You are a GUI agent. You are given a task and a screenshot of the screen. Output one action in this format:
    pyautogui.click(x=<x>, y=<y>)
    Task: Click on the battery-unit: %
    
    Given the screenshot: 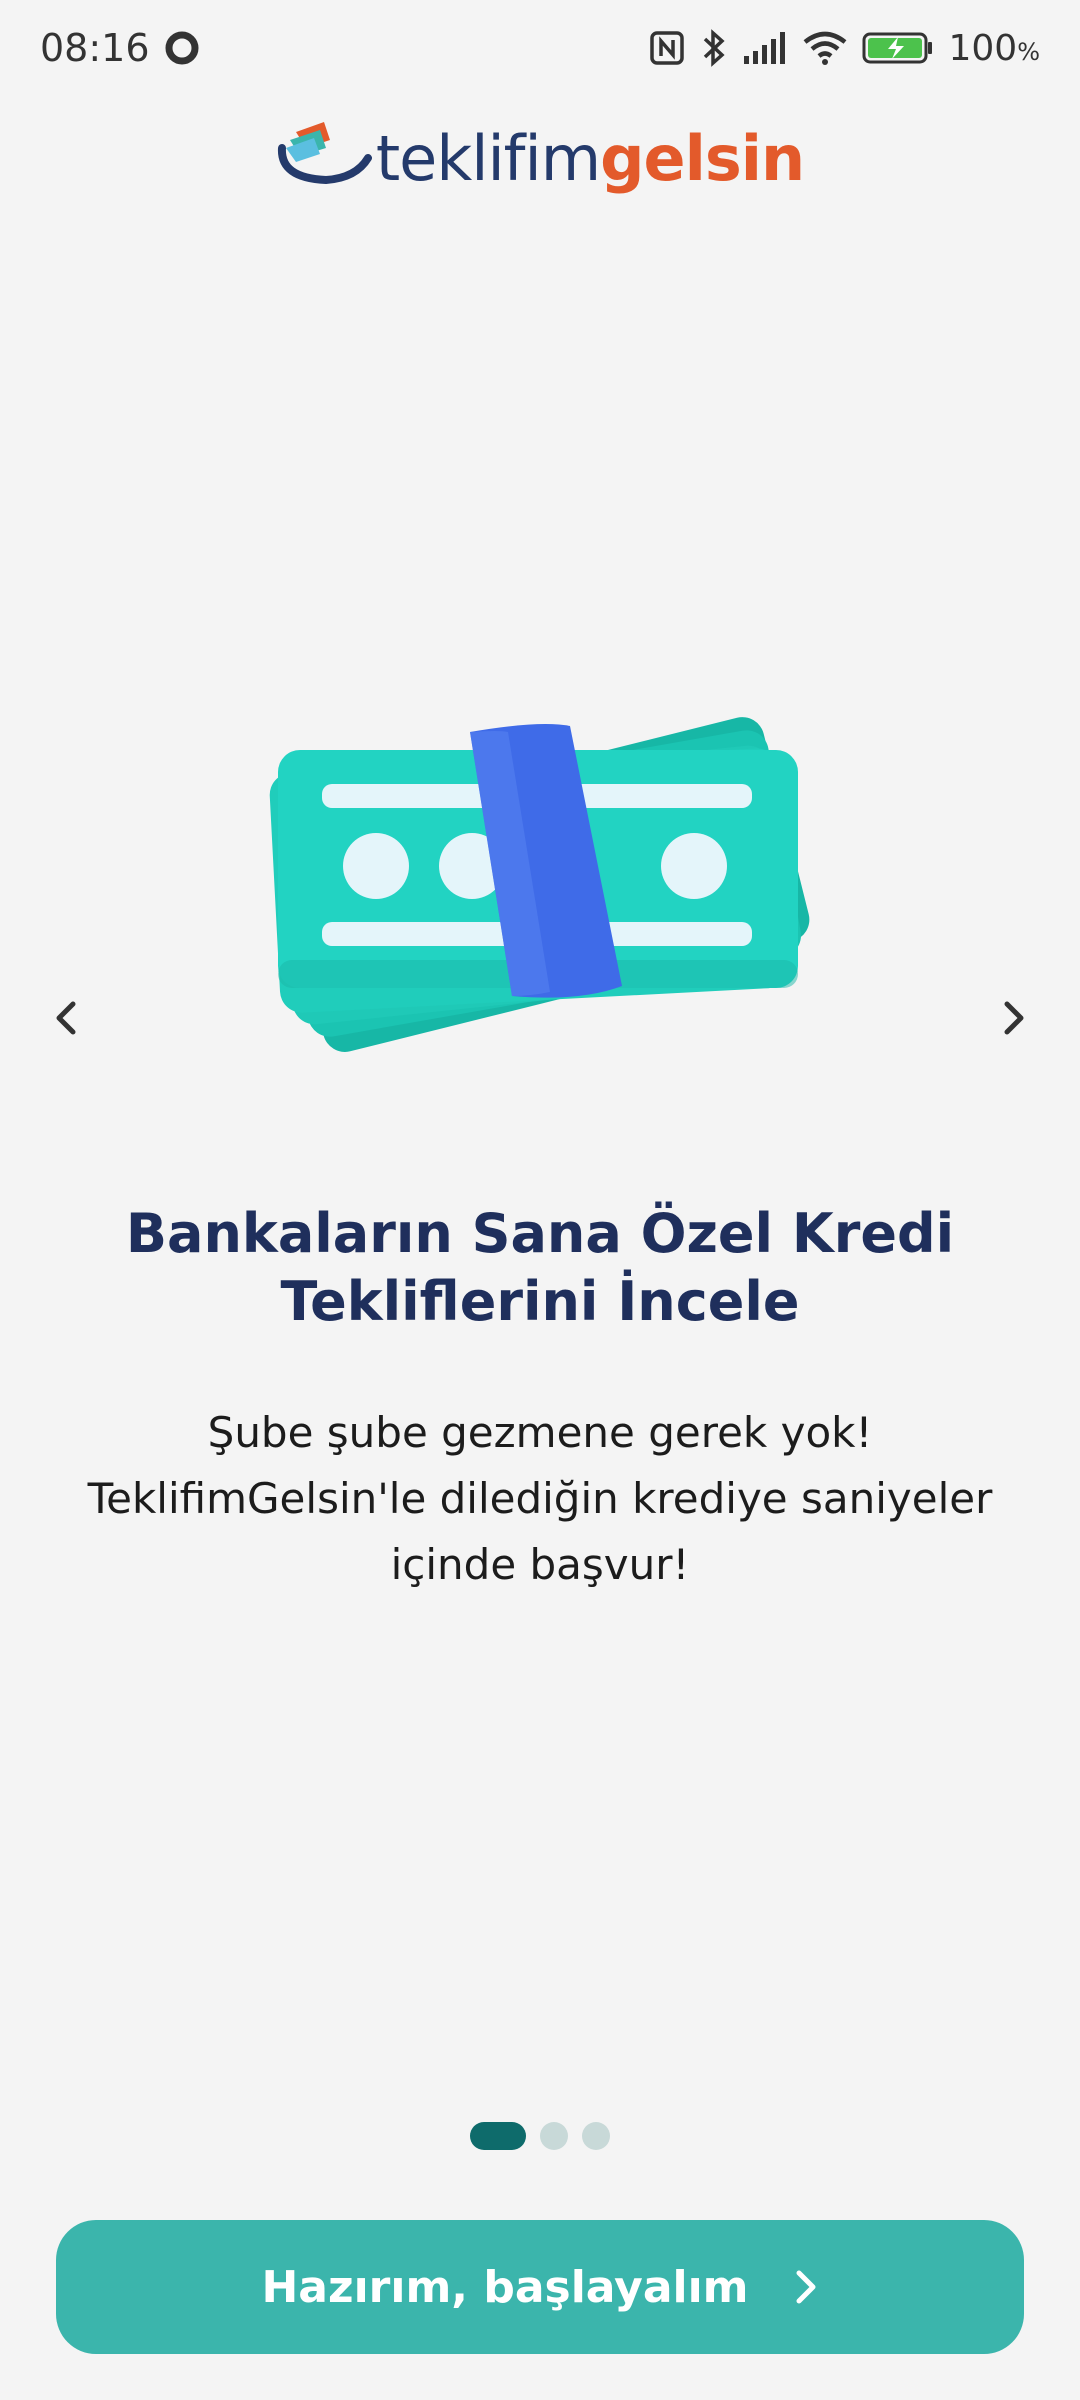 What is the action you would take?
    pyautogui.click(x=1028, y=51)
    